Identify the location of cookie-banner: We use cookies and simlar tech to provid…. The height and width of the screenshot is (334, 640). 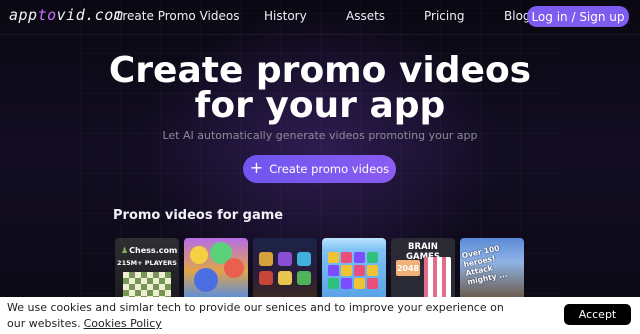
(320, 315).